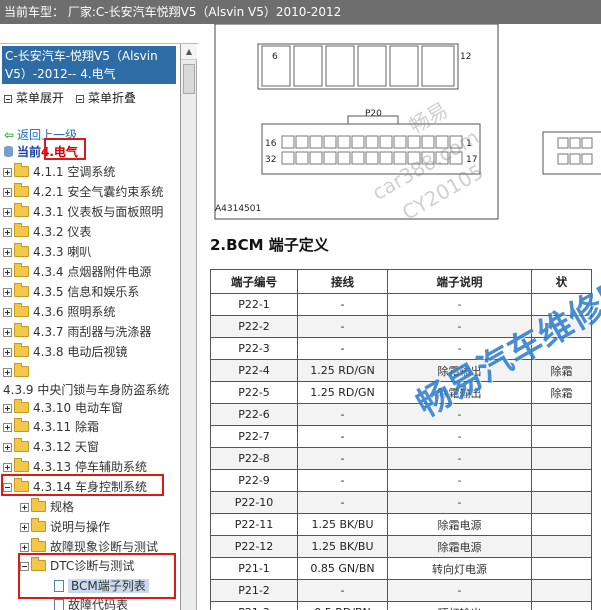 This screenshot has width=601, height=610. Describe the element at coordinates (29, 152) in the screenshot. I see `current-label: 当前` at that location.